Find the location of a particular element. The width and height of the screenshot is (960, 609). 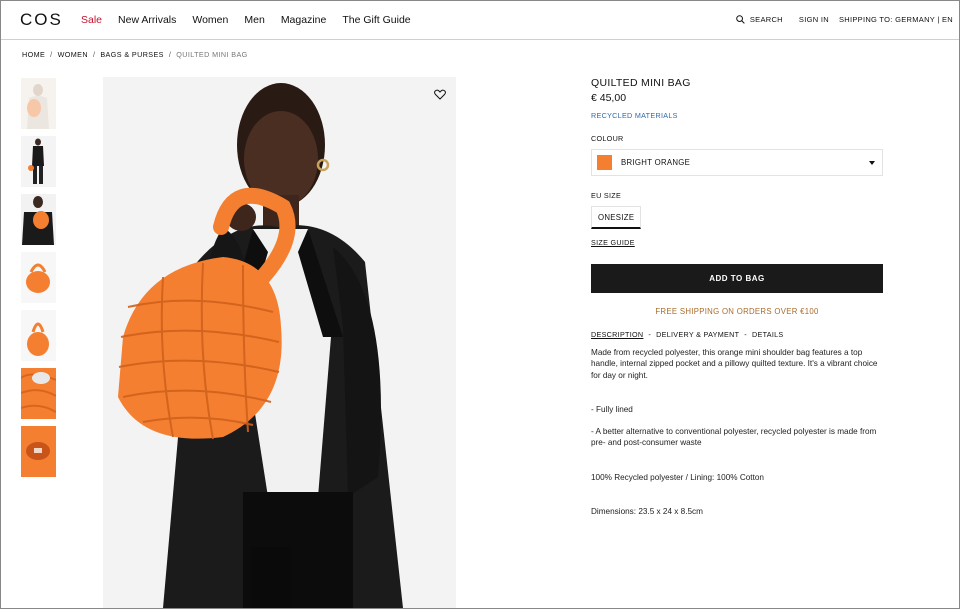

chevron-down-icon is located at coordinates (872, 163).